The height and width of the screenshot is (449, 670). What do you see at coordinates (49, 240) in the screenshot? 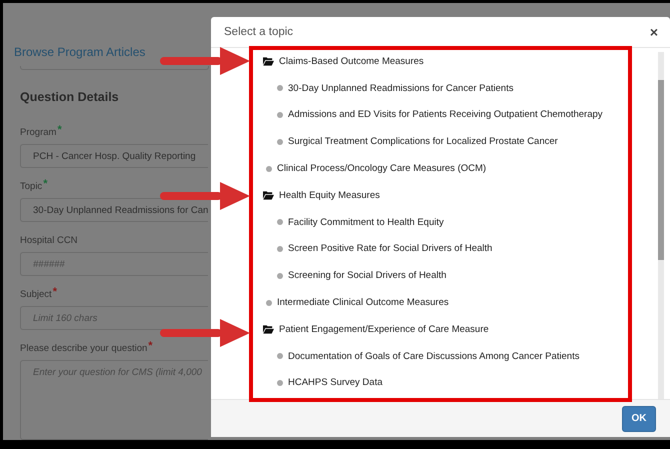
I see `field-label: Hospital CCN` at bounding box center [49, 240].